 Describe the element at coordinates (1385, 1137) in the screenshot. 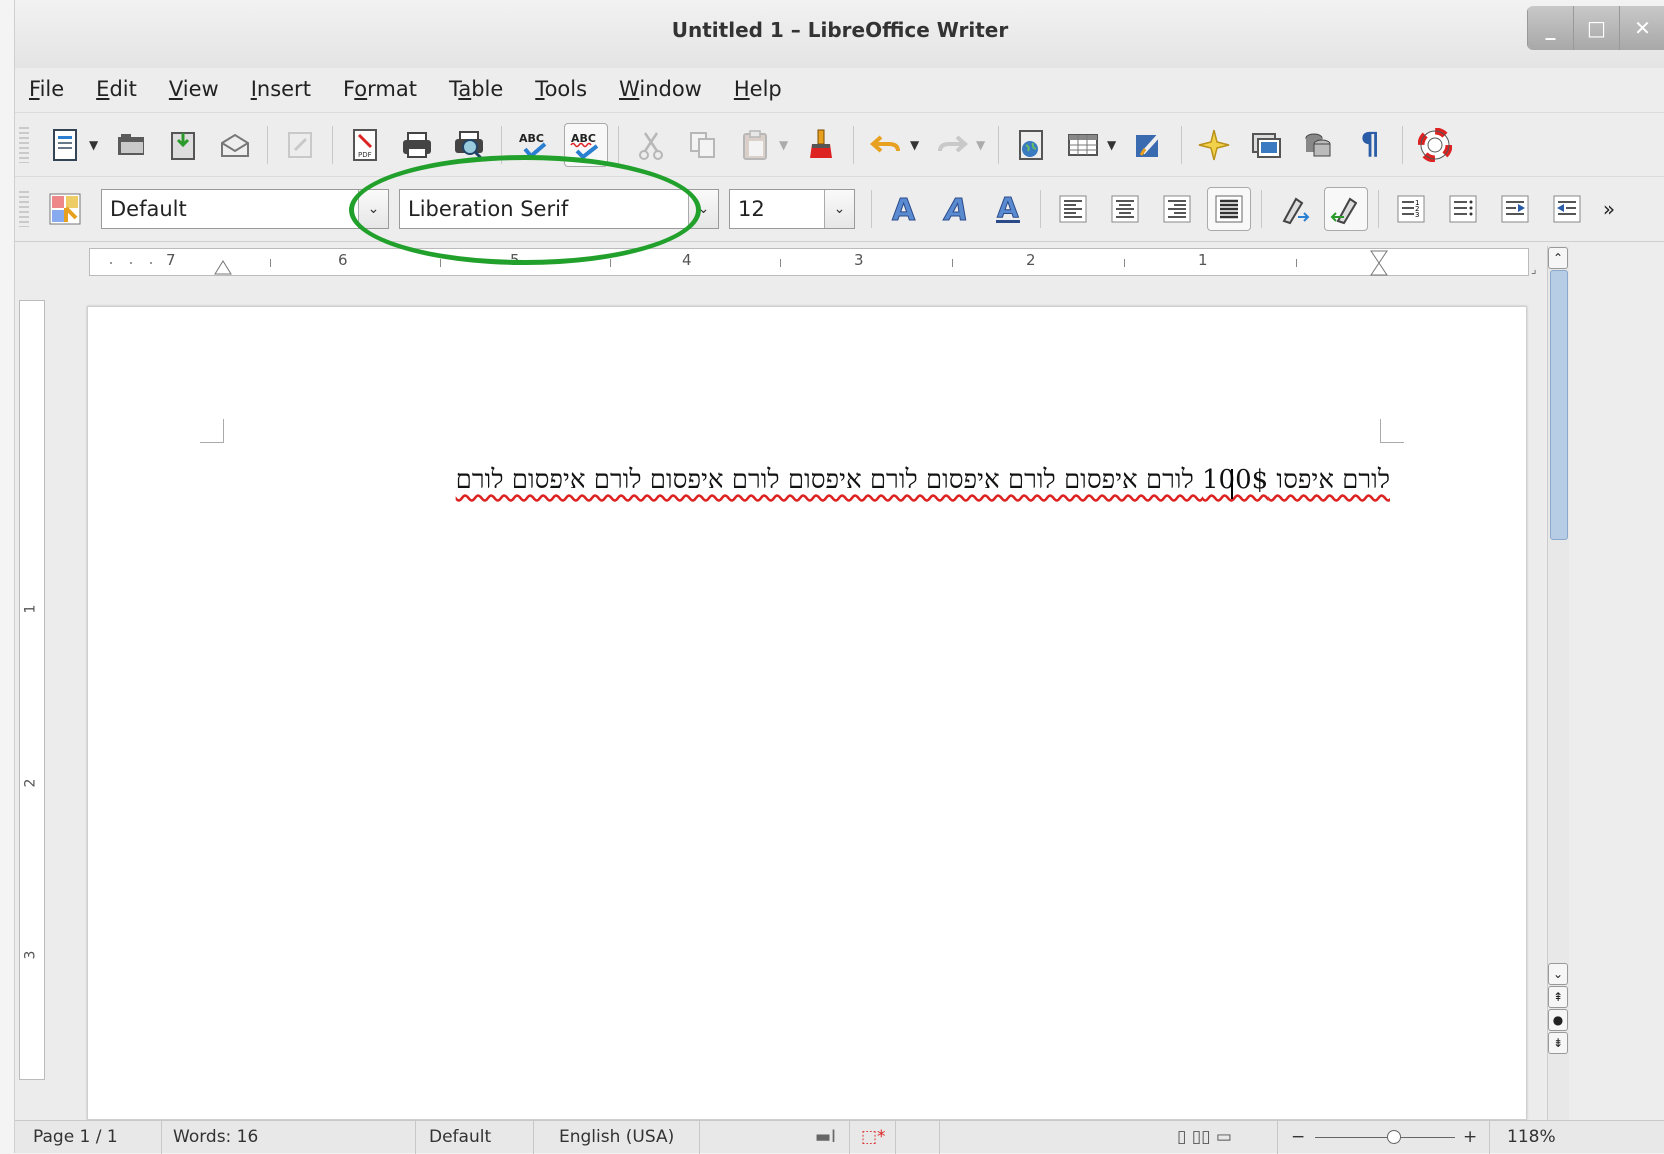

I see `zoom-slider` at that location.